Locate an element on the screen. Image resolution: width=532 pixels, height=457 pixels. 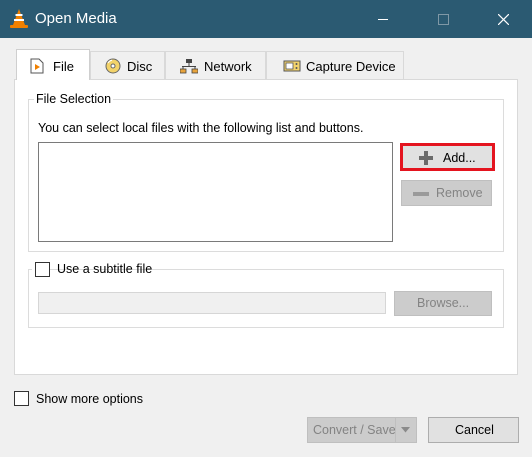
convert-dropdown-arrow is located at coordinates (405, 430).